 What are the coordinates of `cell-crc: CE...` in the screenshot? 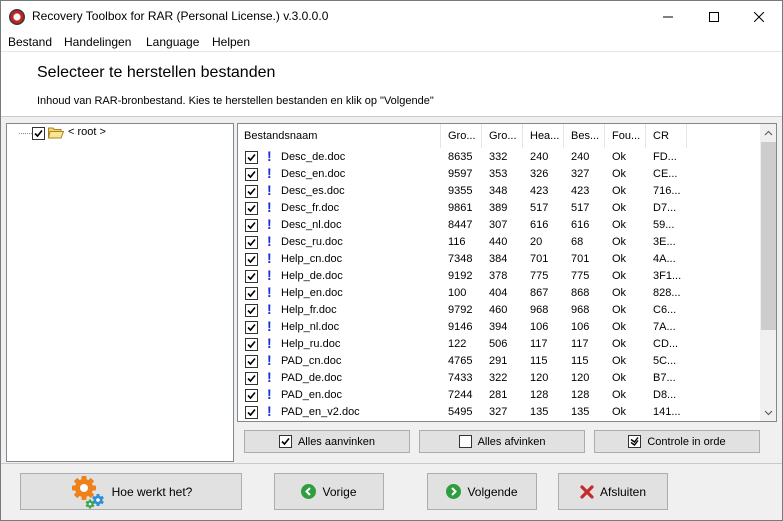 It's located at (665, 174).